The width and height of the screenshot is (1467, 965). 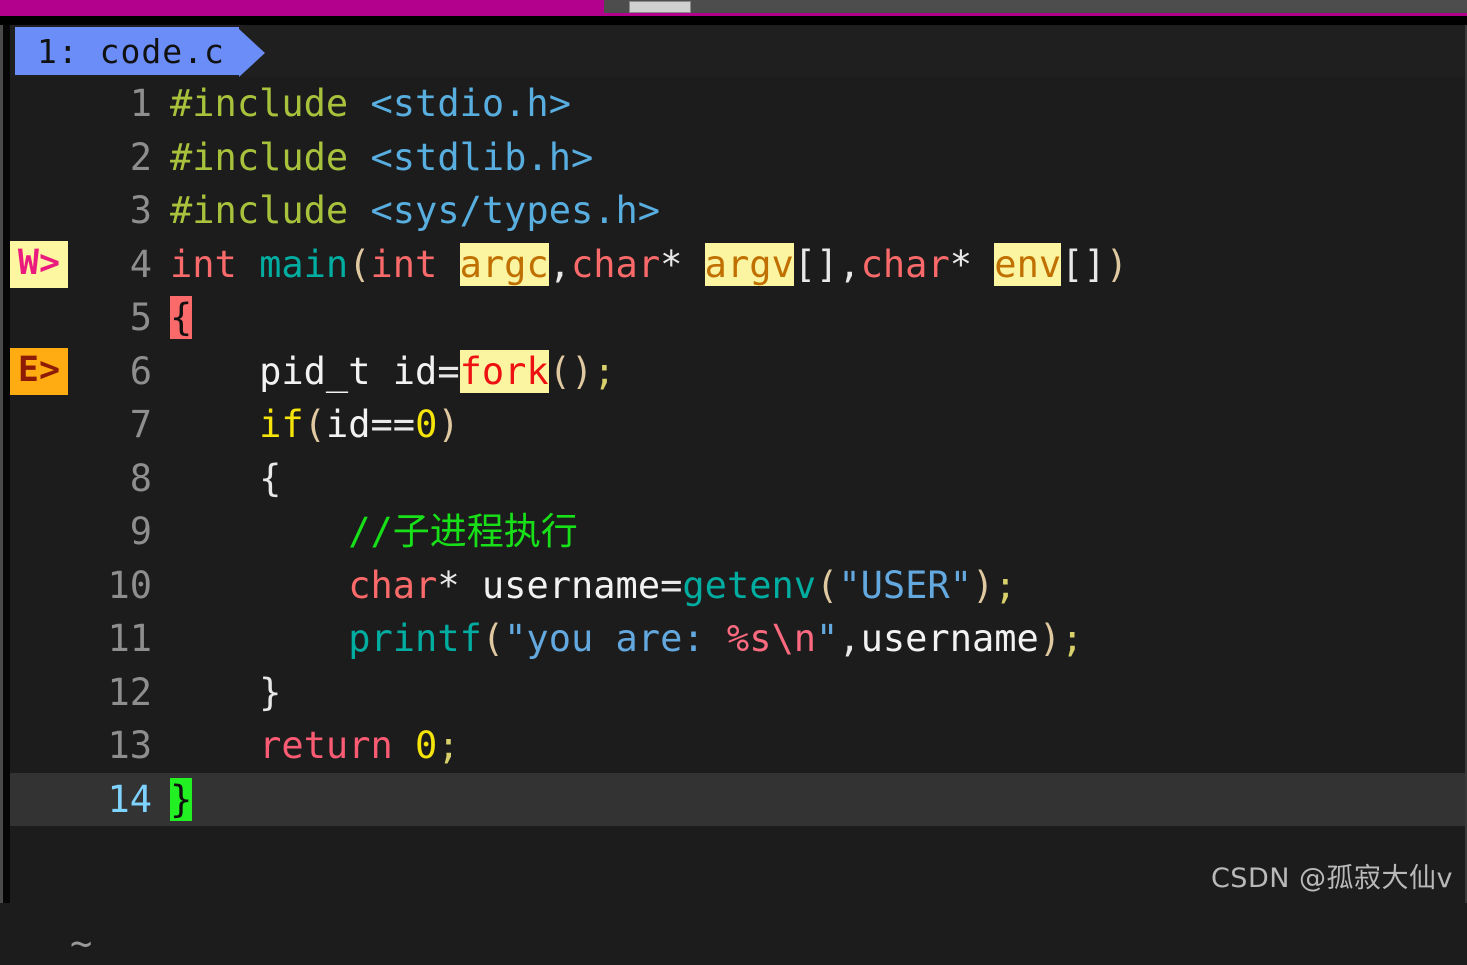 What do you see at coordinates (415, 210) in the screenshot?
I see `line-source: #include <sys/types.h>` at bounding box center [415, 210].